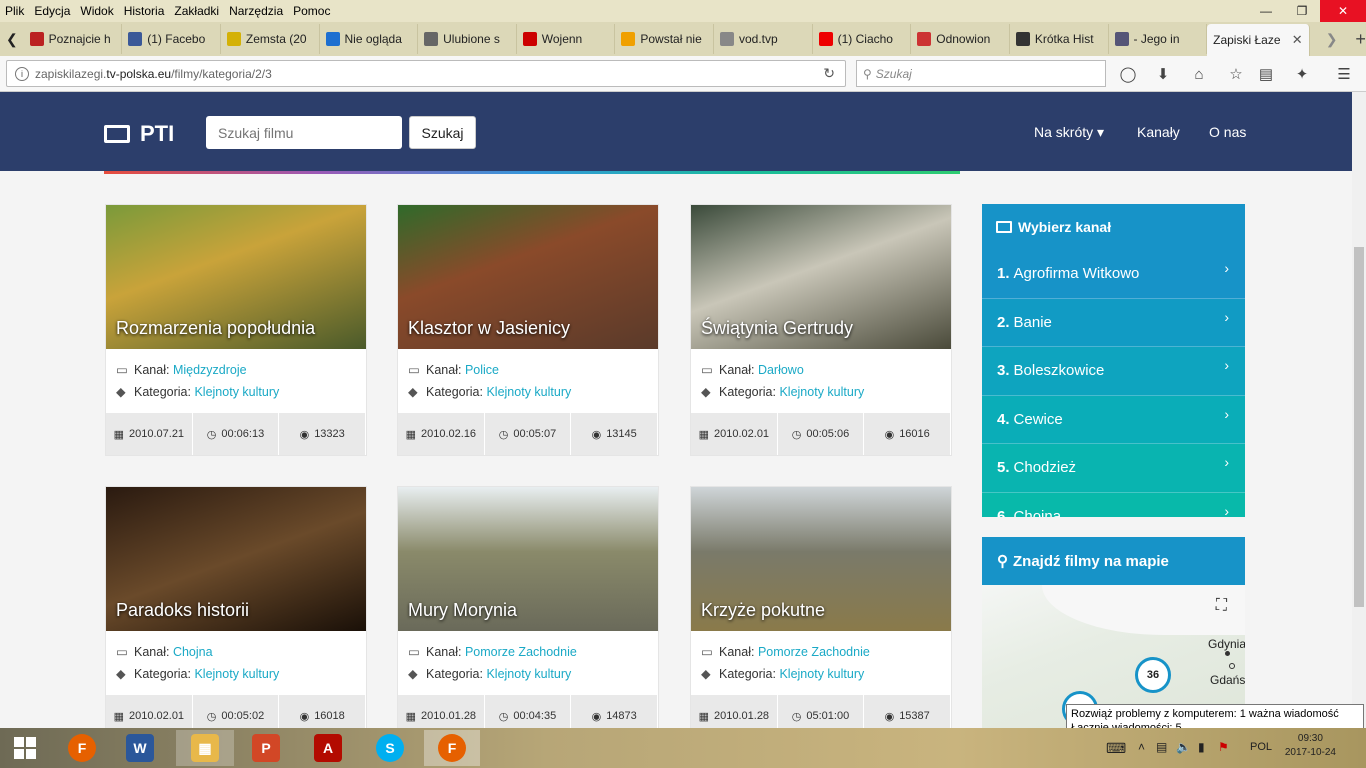  I want to click on tab-close-icon: ✕, so click(1297, 40).